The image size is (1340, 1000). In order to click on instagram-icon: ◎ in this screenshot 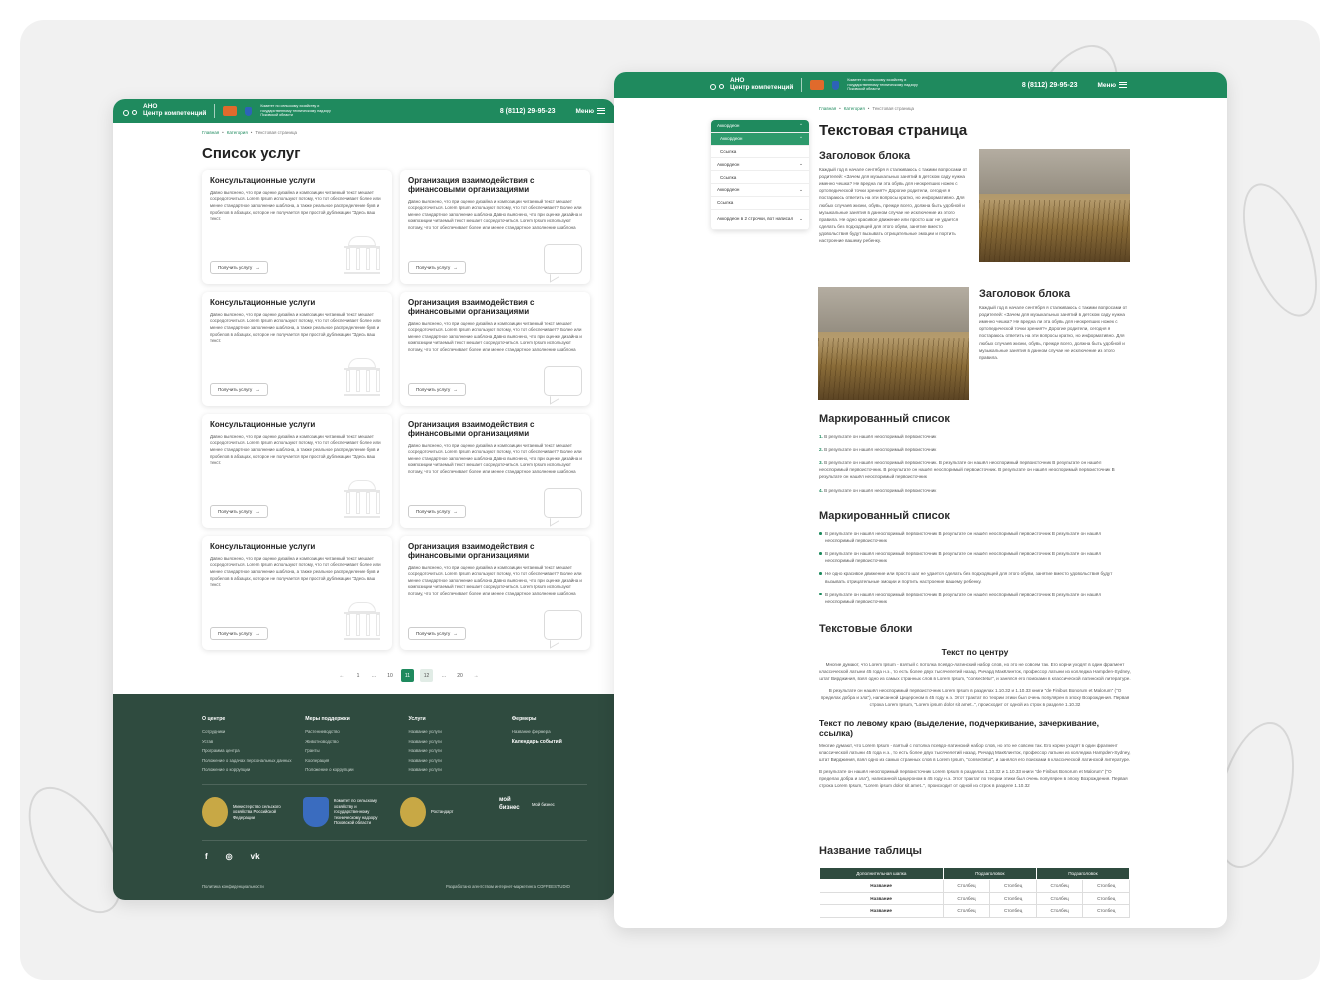, I will do `click(229, 856)`.